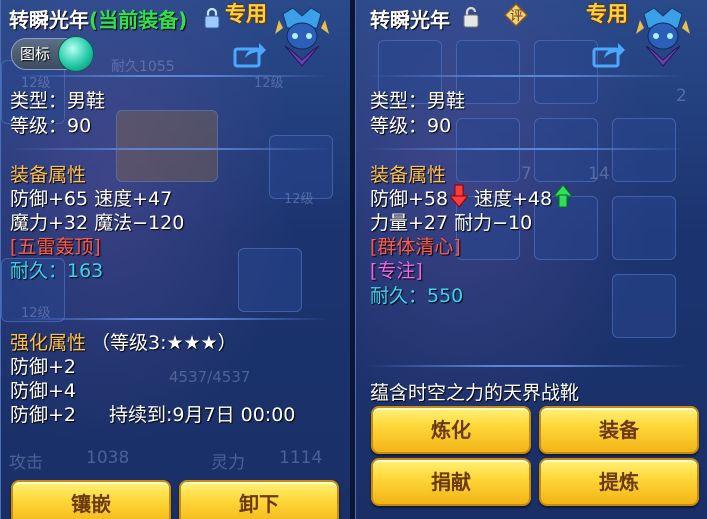 The width and height of the screenshot is (707, 519). I want to click on durability: 耐久：163, so click(57, 271).